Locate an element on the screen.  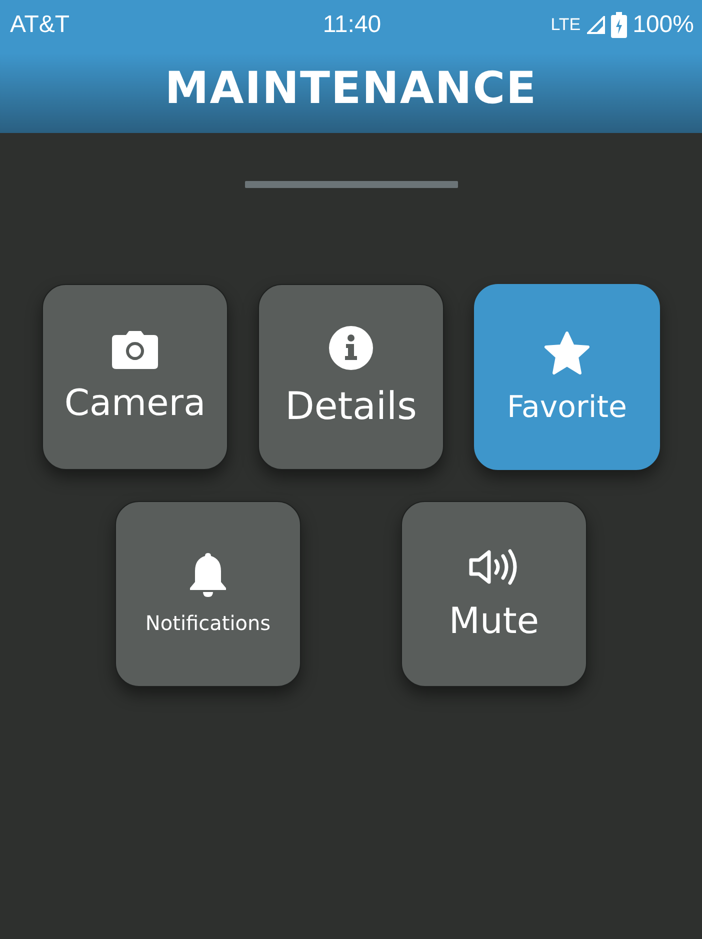
star-icon is located at coordinates (567, 353).